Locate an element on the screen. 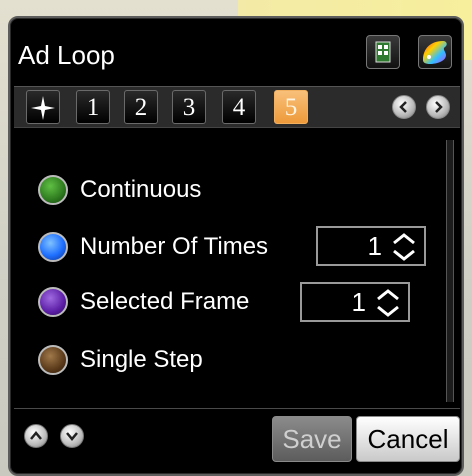 The width and height of the screenshot is (472, 476). move-up-icon is located at coordinates (36, 436).